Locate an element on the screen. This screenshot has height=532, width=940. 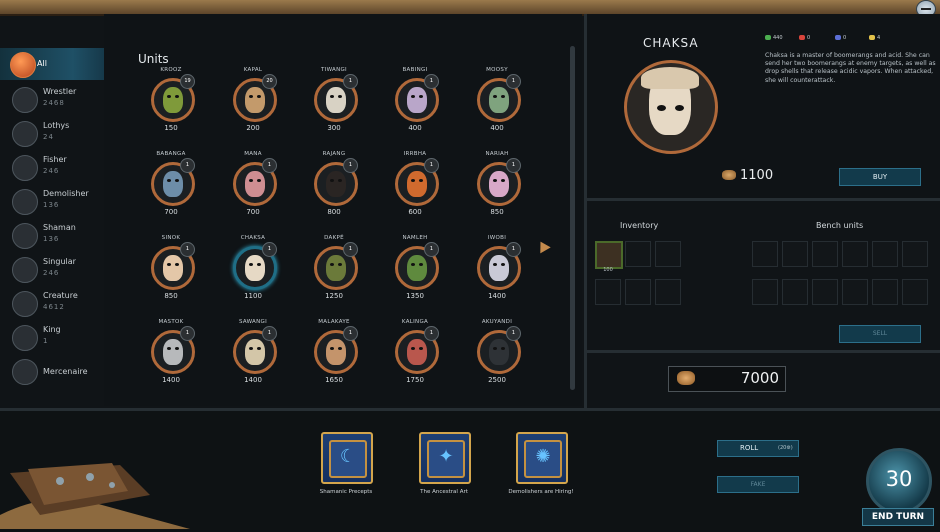
unit-card-akuyandi: AKUYANDI 1 2500 is located at coordinates (497, 359).